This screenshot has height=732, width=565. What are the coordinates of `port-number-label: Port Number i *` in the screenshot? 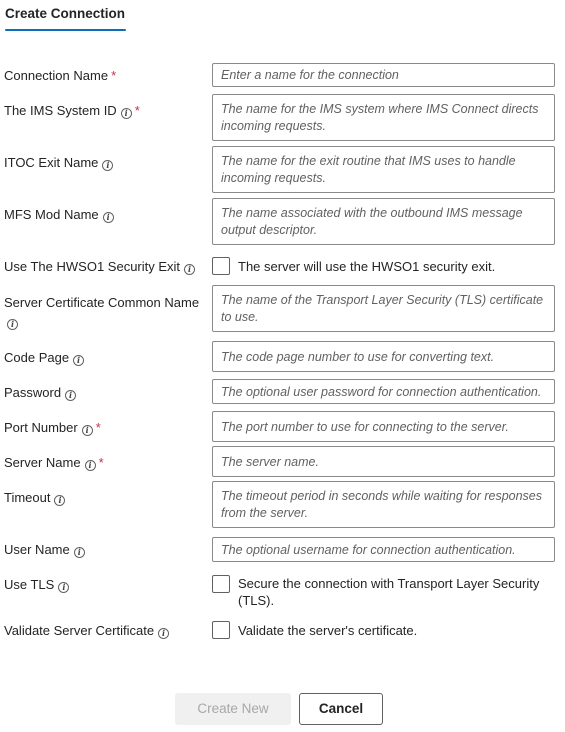 It's located at (52, 428).